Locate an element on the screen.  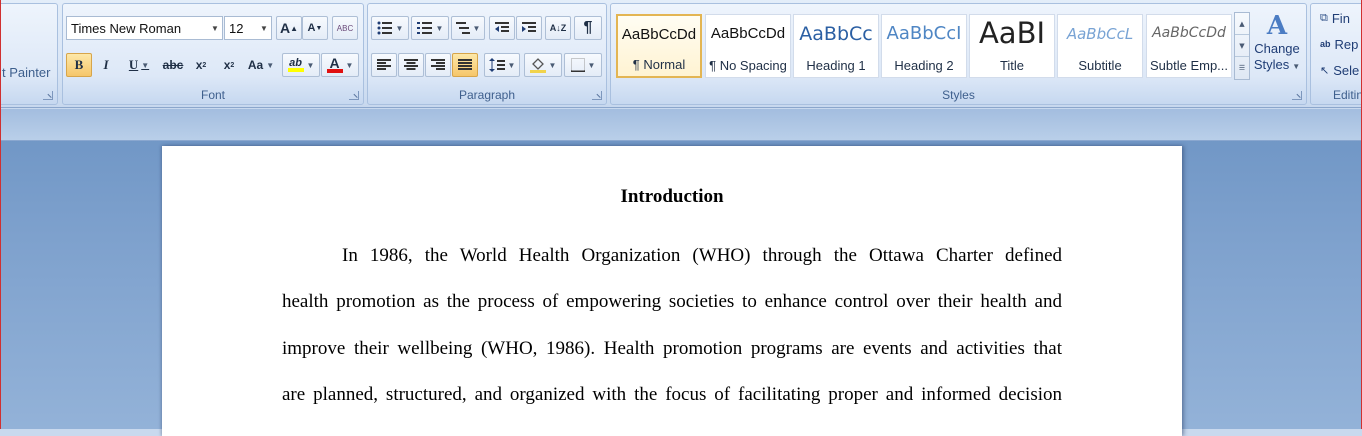
highlight-button: ab ▼ is located at coordinates (301, 65).